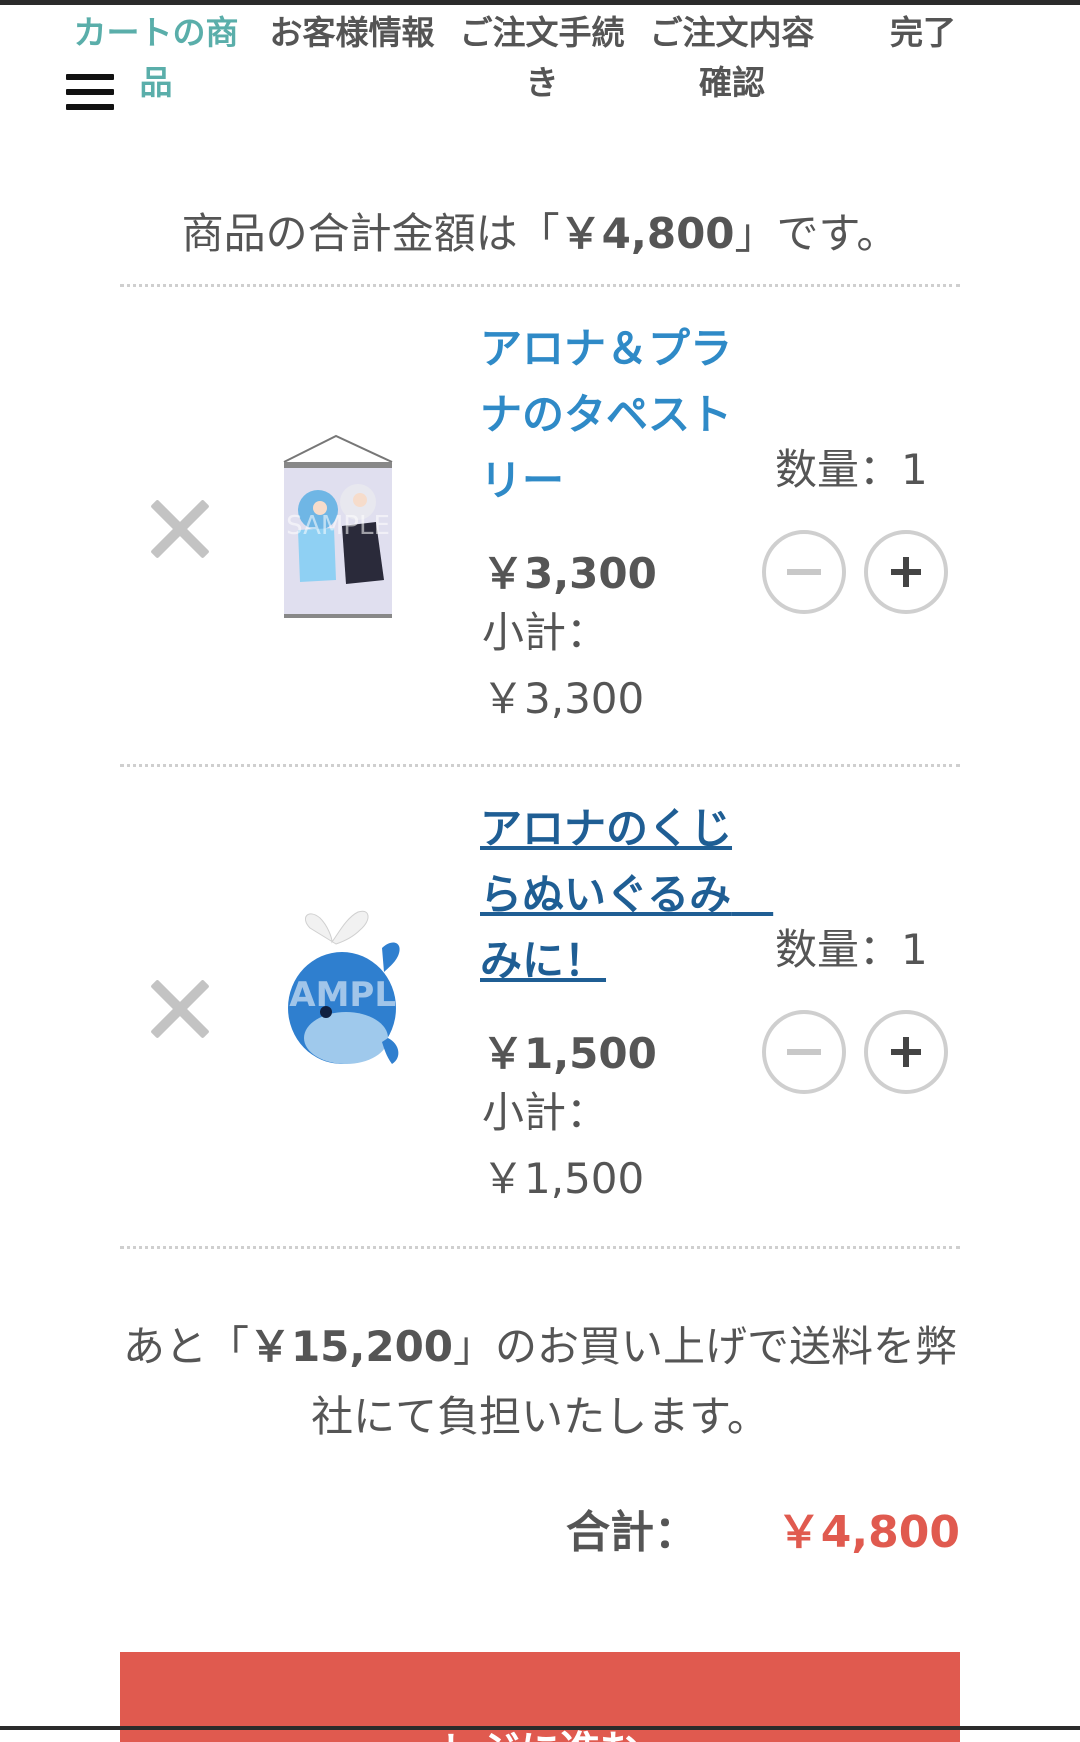  I want to click on cart-summary: 商品の合計金額は「￥4,800」です。, so click(540, 230).